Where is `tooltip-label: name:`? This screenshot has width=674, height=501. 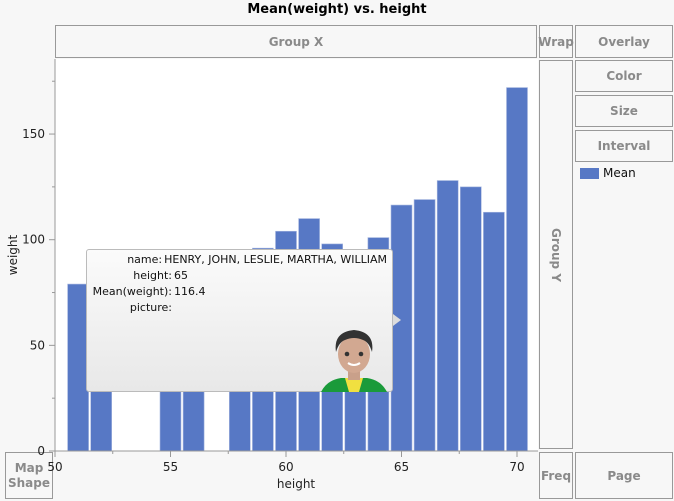 tooltip-label: name: is located at coordinates (145, 259).